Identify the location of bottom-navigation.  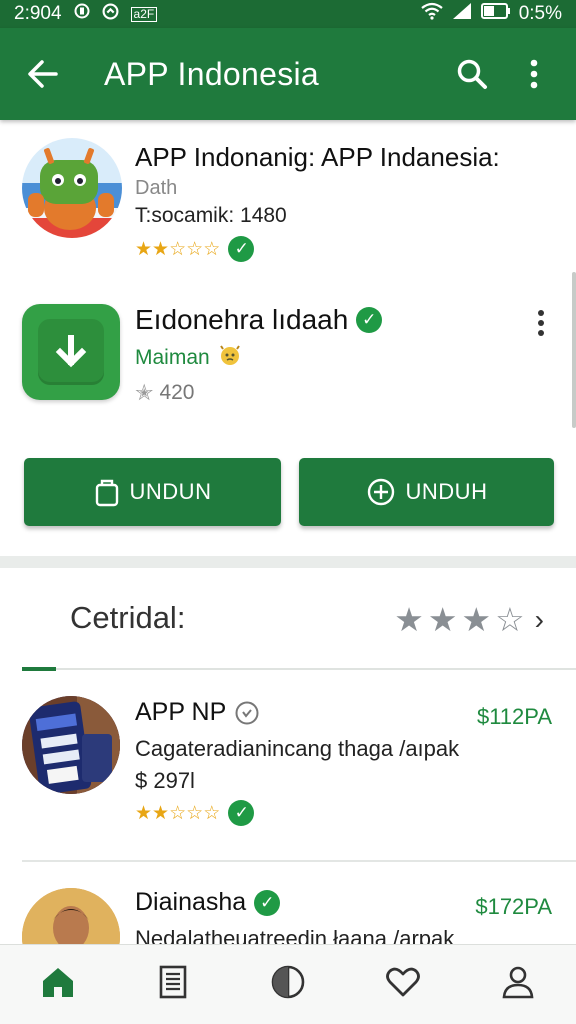
(288, 984).